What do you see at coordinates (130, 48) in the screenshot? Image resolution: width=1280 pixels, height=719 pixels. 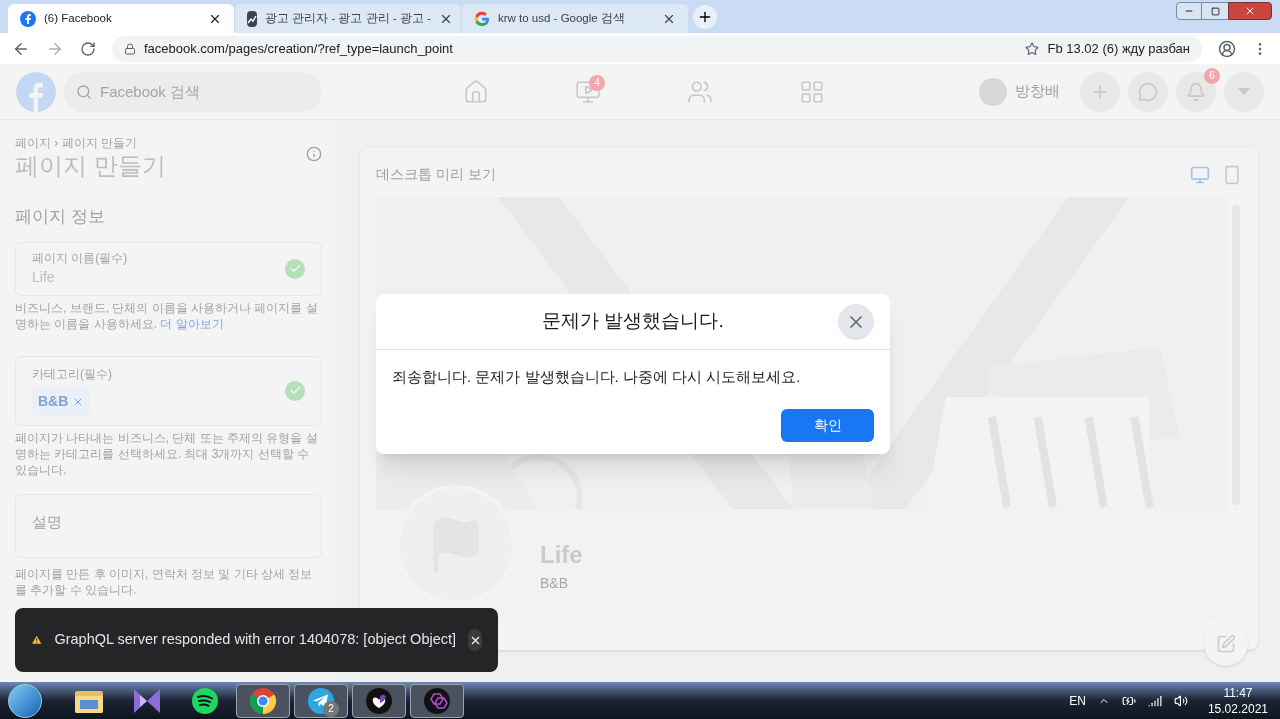 I see `lock-icon` at bounding box center [130, 48].